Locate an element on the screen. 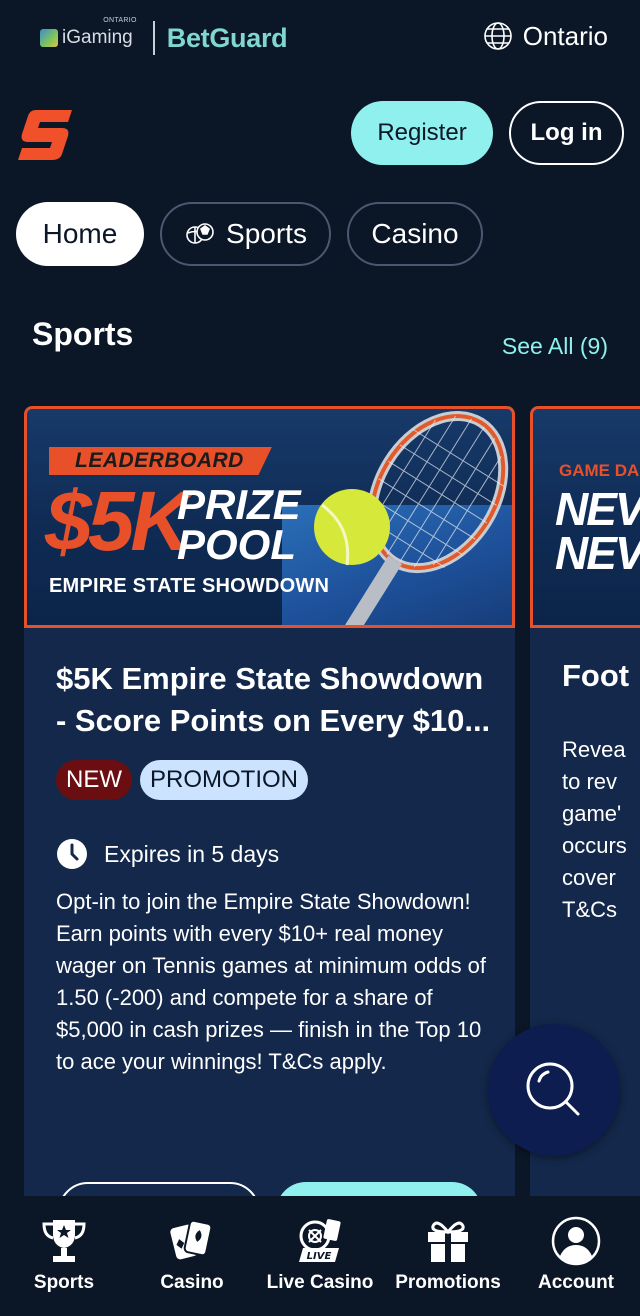  gift-icon is located at coordinates (448, 1241).